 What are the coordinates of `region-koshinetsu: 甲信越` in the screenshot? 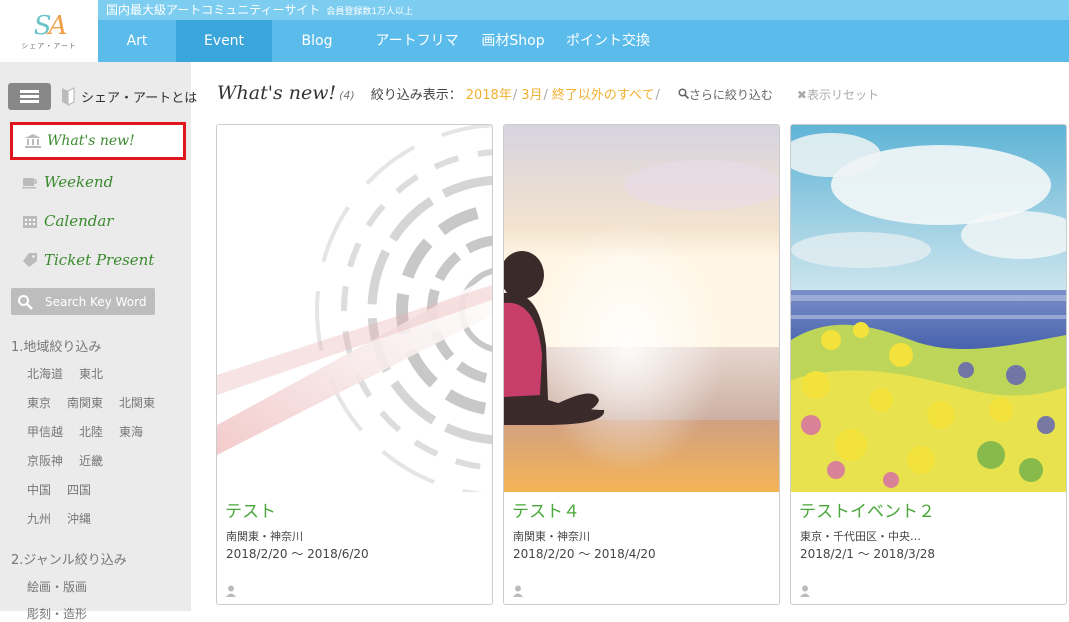 It's located at (45, 431).